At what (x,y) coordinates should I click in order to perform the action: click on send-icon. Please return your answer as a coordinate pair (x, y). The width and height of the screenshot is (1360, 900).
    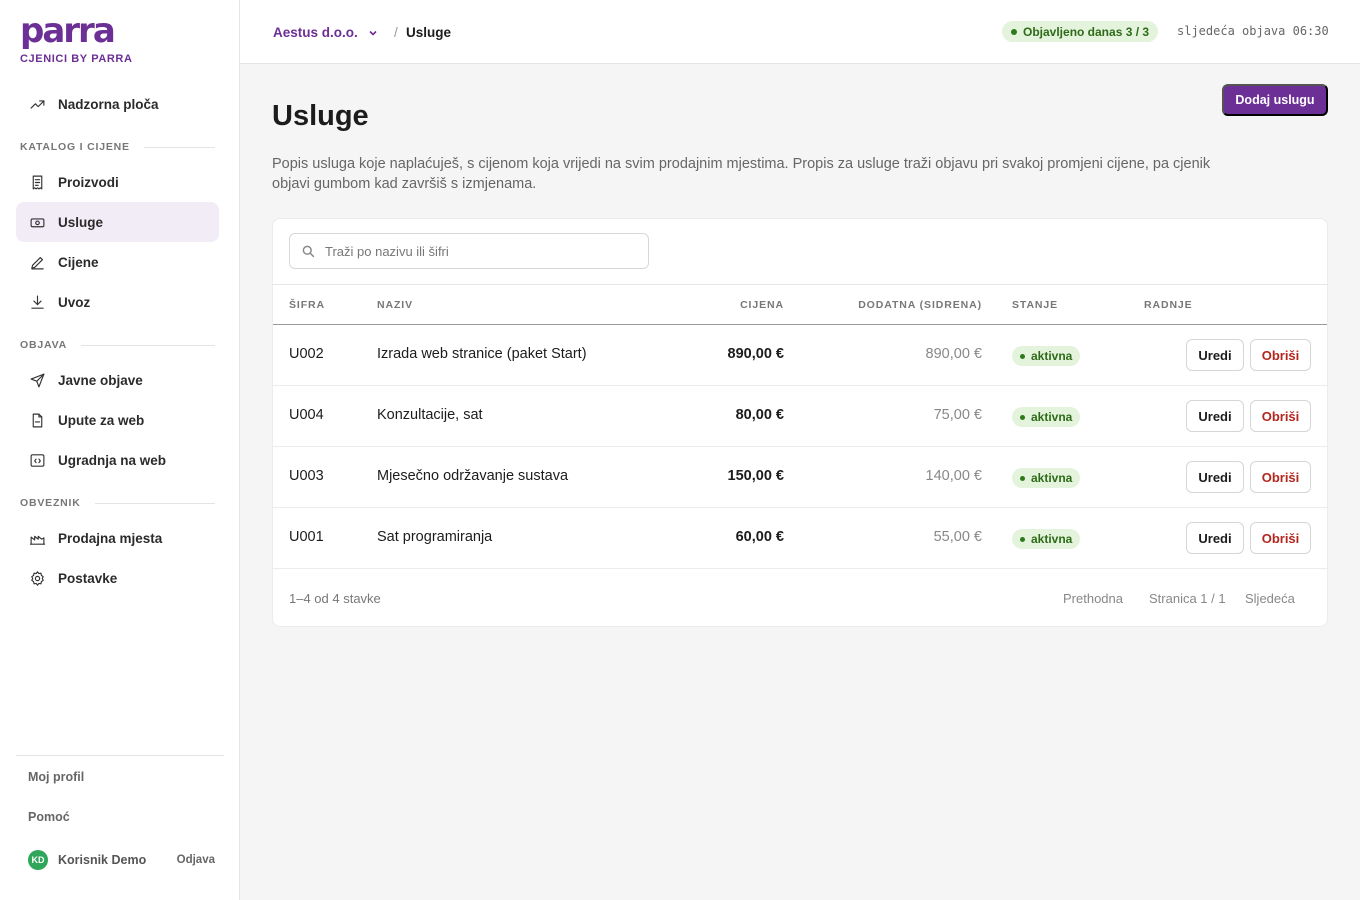
    Looking at the image, I should click on (37, 380).